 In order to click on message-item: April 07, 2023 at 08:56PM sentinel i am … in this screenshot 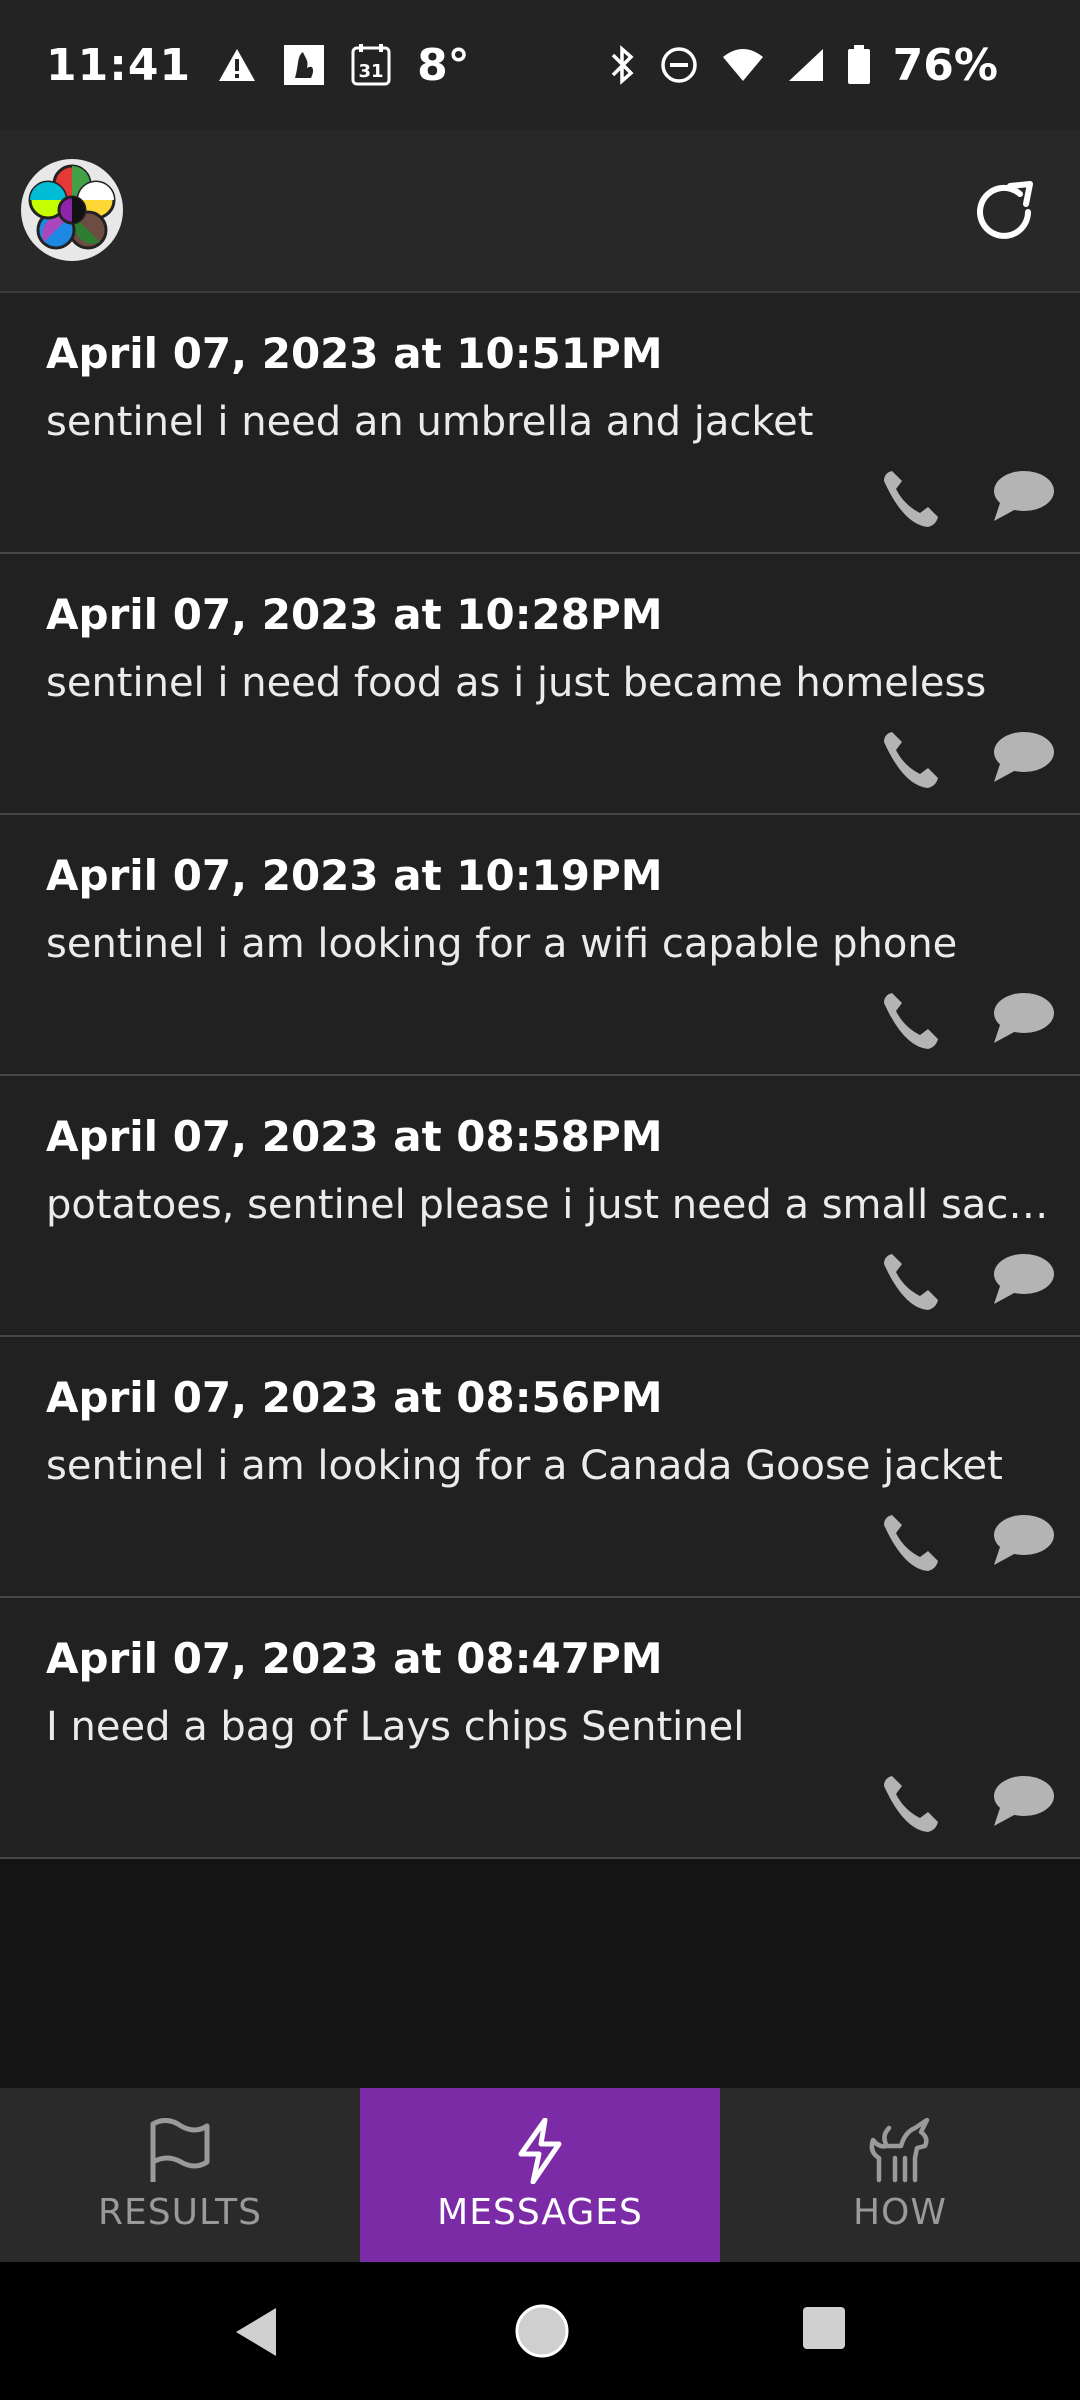, I will do `click(540, 1467)`.